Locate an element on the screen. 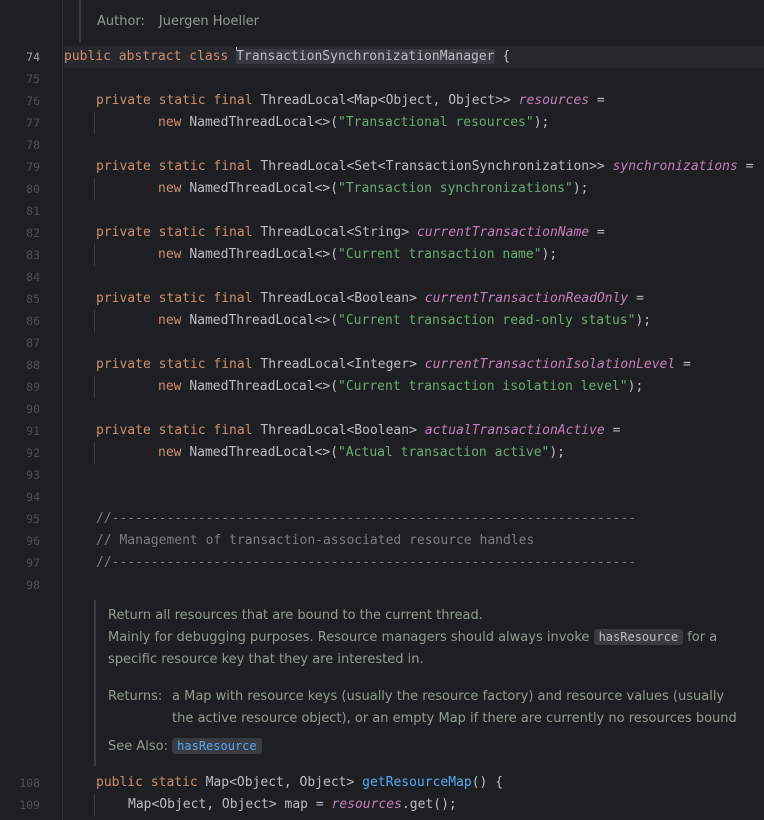 Image resolution: width=764 pixels, height=820 pixels. line-number: 108 is located at coordinates (20, 783).